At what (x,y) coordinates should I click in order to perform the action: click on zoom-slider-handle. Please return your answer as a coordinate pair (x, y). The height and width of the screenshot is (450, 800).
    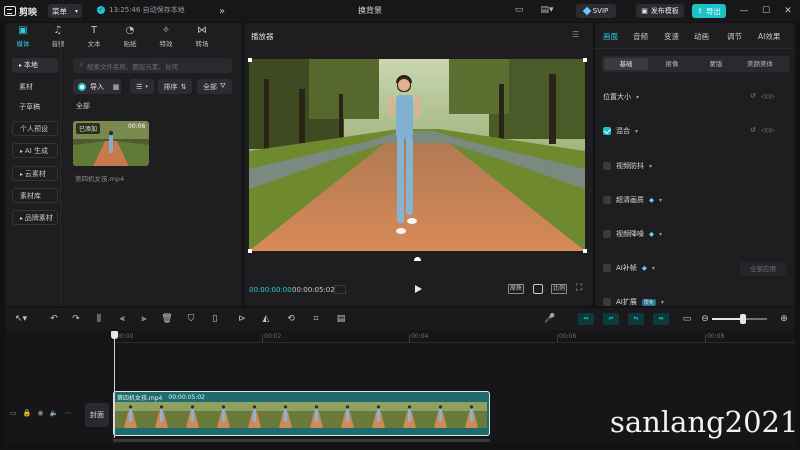
    Looking at the image, I should click on (743, 319).